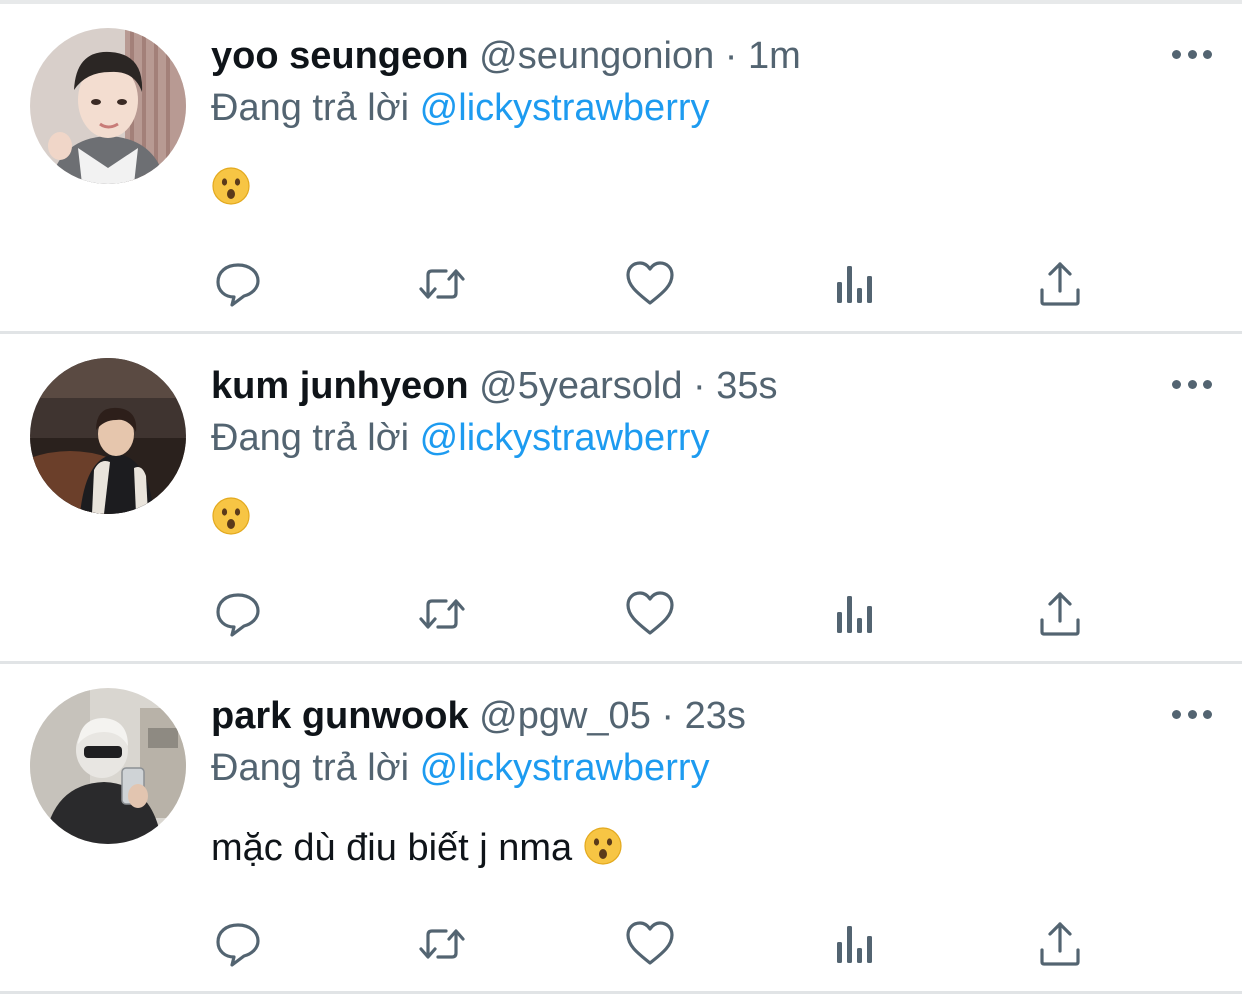  Describe the element at coordinates (340, 56) in the screenshot. I see `display-name: yoo seungeon` at that location.